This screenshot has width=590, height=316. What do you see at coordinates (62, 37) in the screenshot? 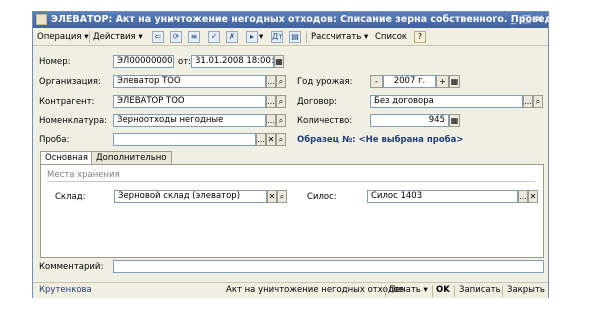
I see `operation-menu: Операция ▾` at bounding box center [62, 37].